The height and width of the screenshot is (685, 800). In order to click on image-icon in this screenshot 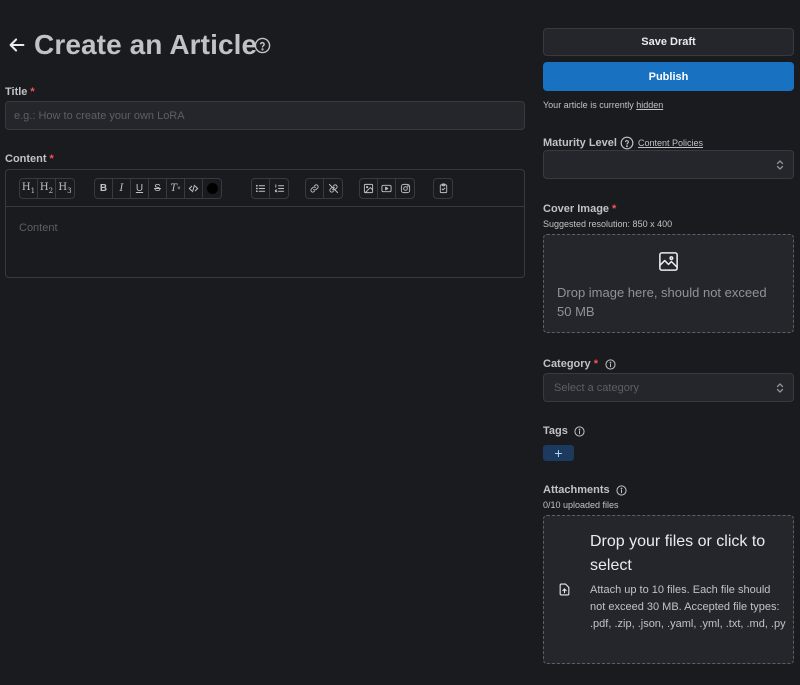, I will do `click(668, 261)`.